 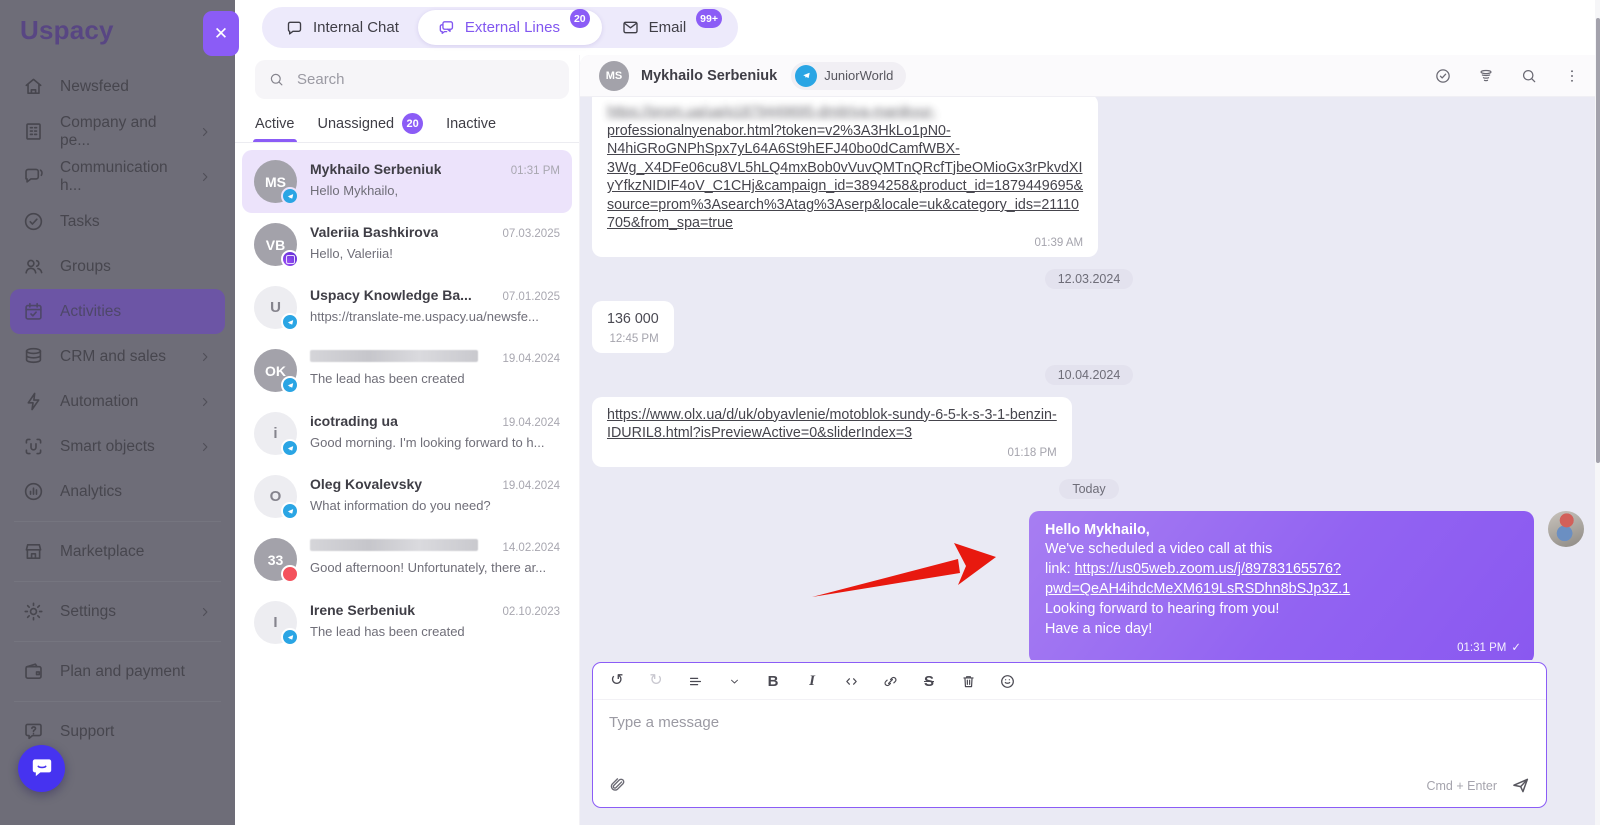 What do you see at coordinates (87, 731) in the screenshot?
I see `sidebar-item-label: Support` at bounding box center [87, 731].